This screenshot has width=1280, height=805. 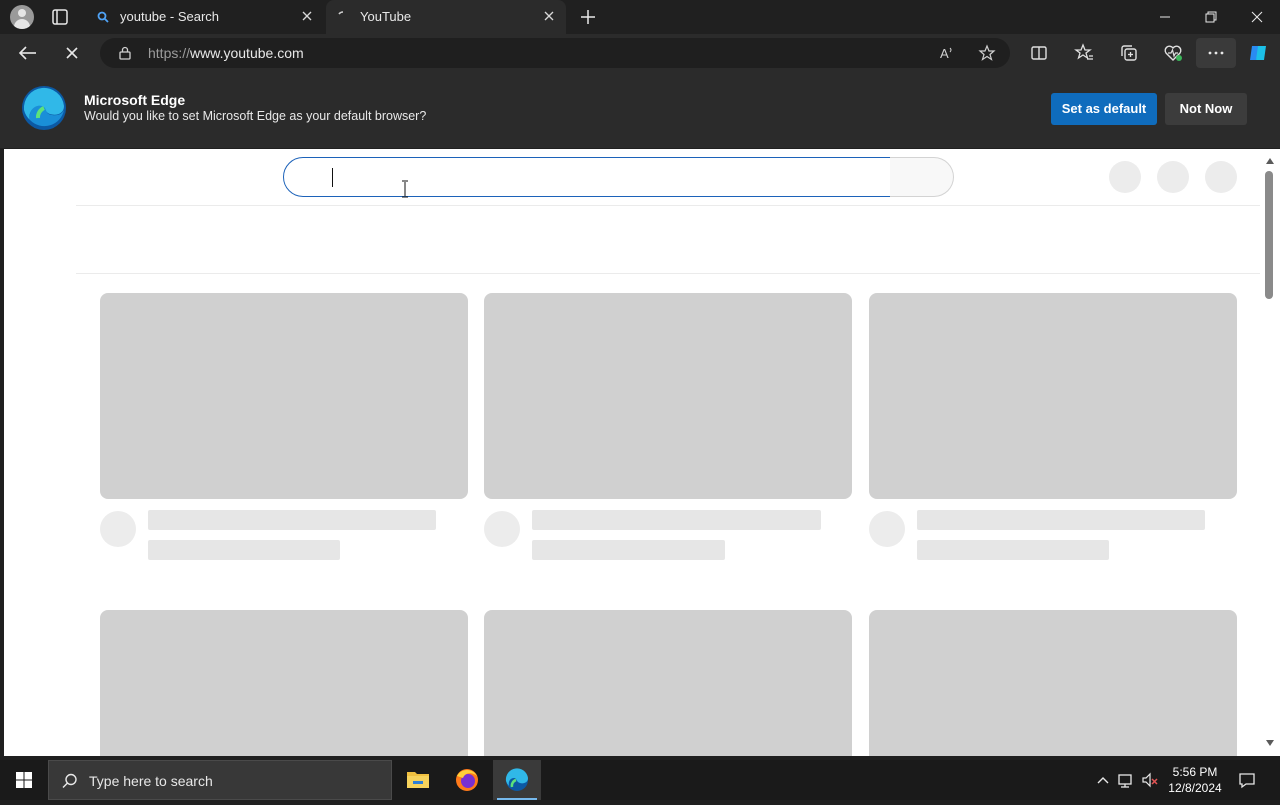 I want to click on close-window-icon, so click(x=1257, y=17).